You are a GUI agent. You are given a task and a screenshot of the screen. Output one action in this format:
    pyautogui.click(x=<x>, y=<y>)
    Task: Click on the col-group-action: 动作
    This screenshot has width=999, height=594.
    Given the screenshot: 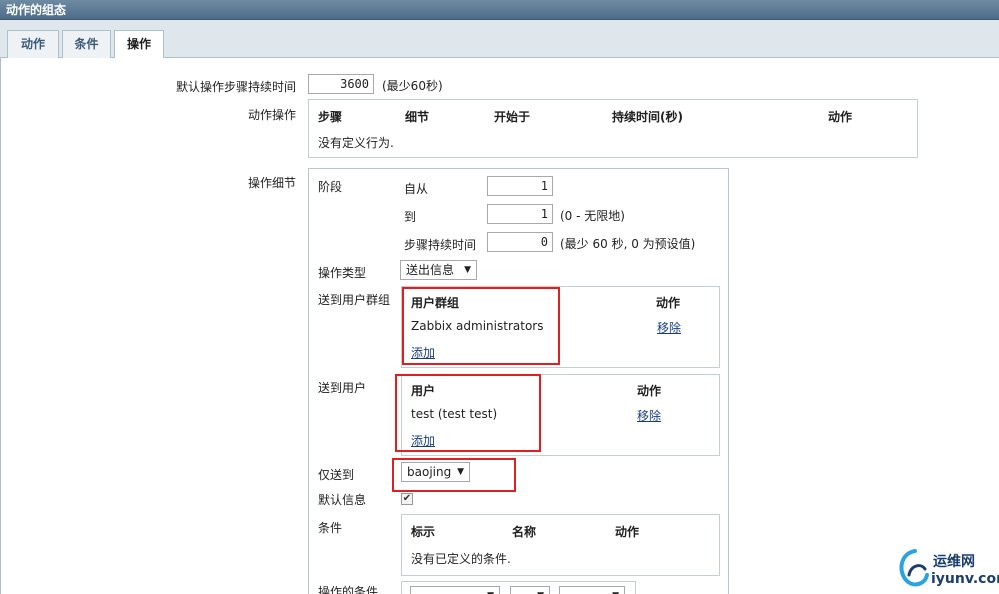 What is the action you would take?
    pyautogui.click(x=668, y=303)
    